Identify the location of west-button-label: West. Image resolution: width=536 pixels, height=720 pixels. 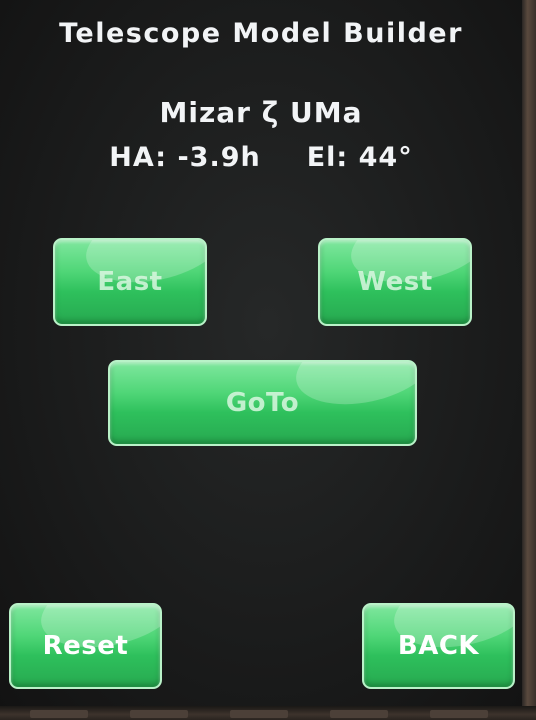
(395, 282).